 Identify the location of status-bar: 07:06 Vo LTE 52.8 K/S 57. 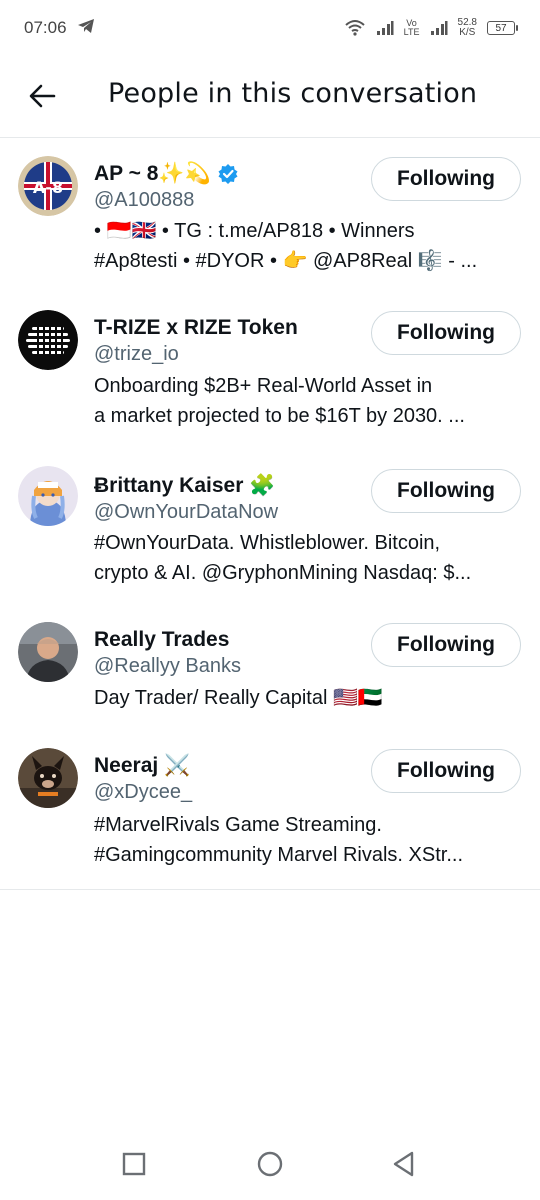
(270, 28).